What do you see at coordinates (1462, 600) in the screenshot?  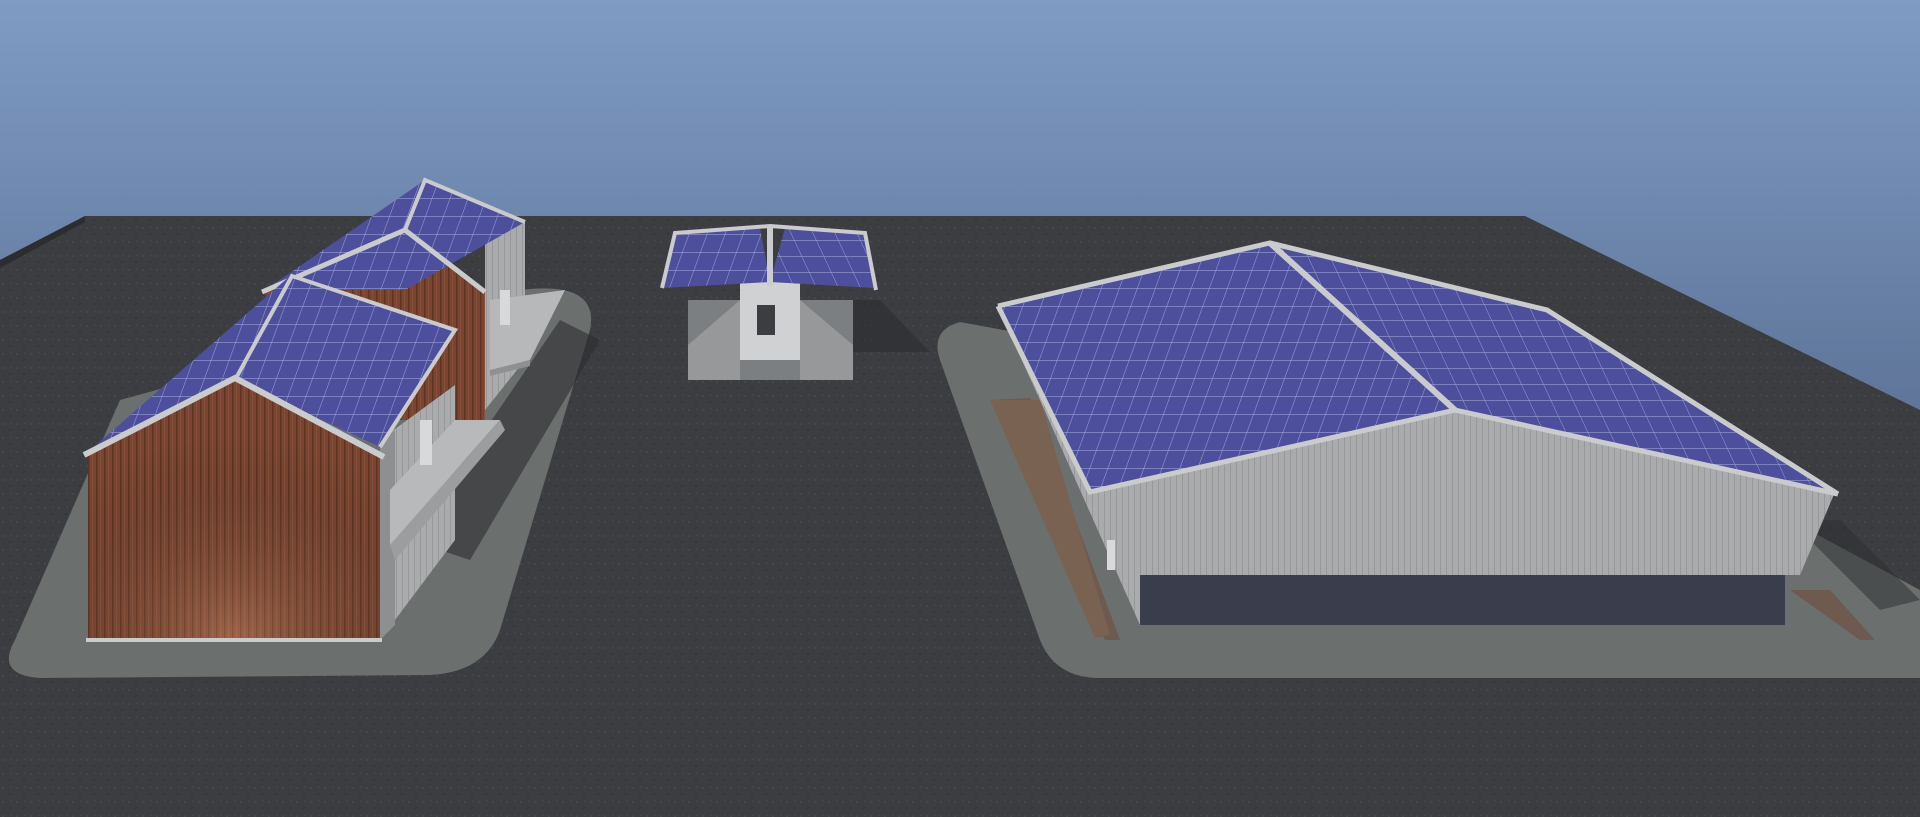 I see `warehouse-lower-band` at bounding box center [1462, 600].